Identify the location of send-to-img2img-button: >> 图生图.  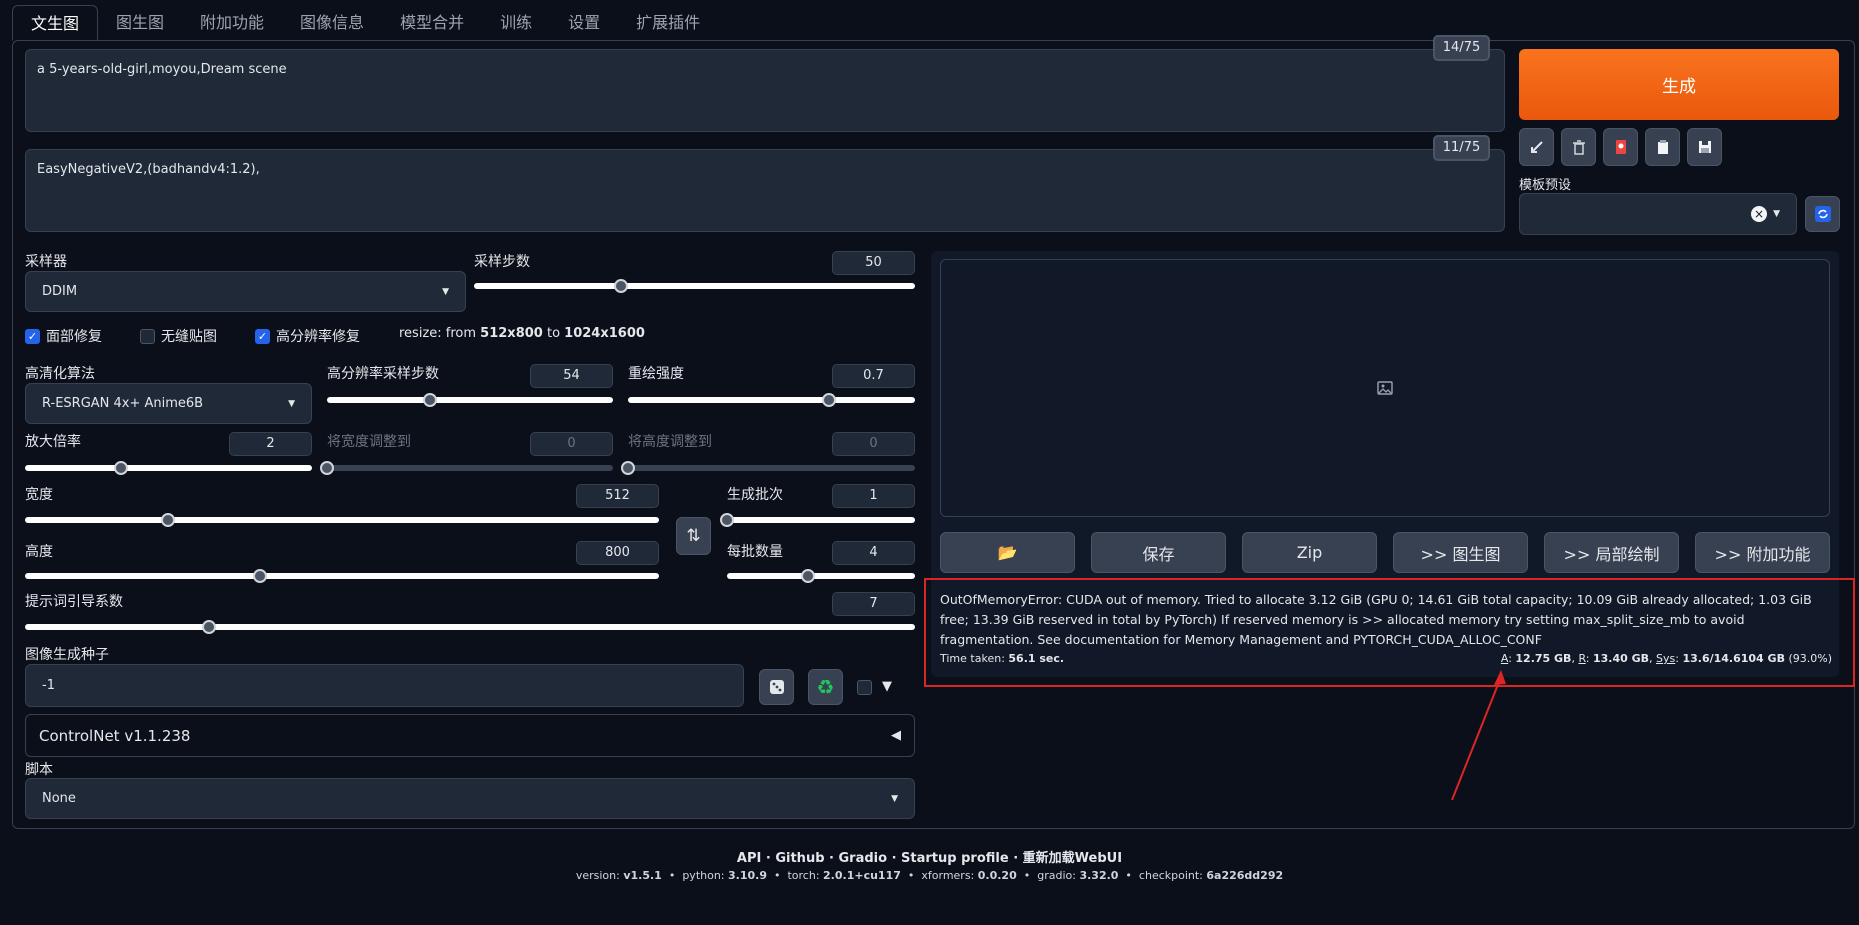
(1460, 552).